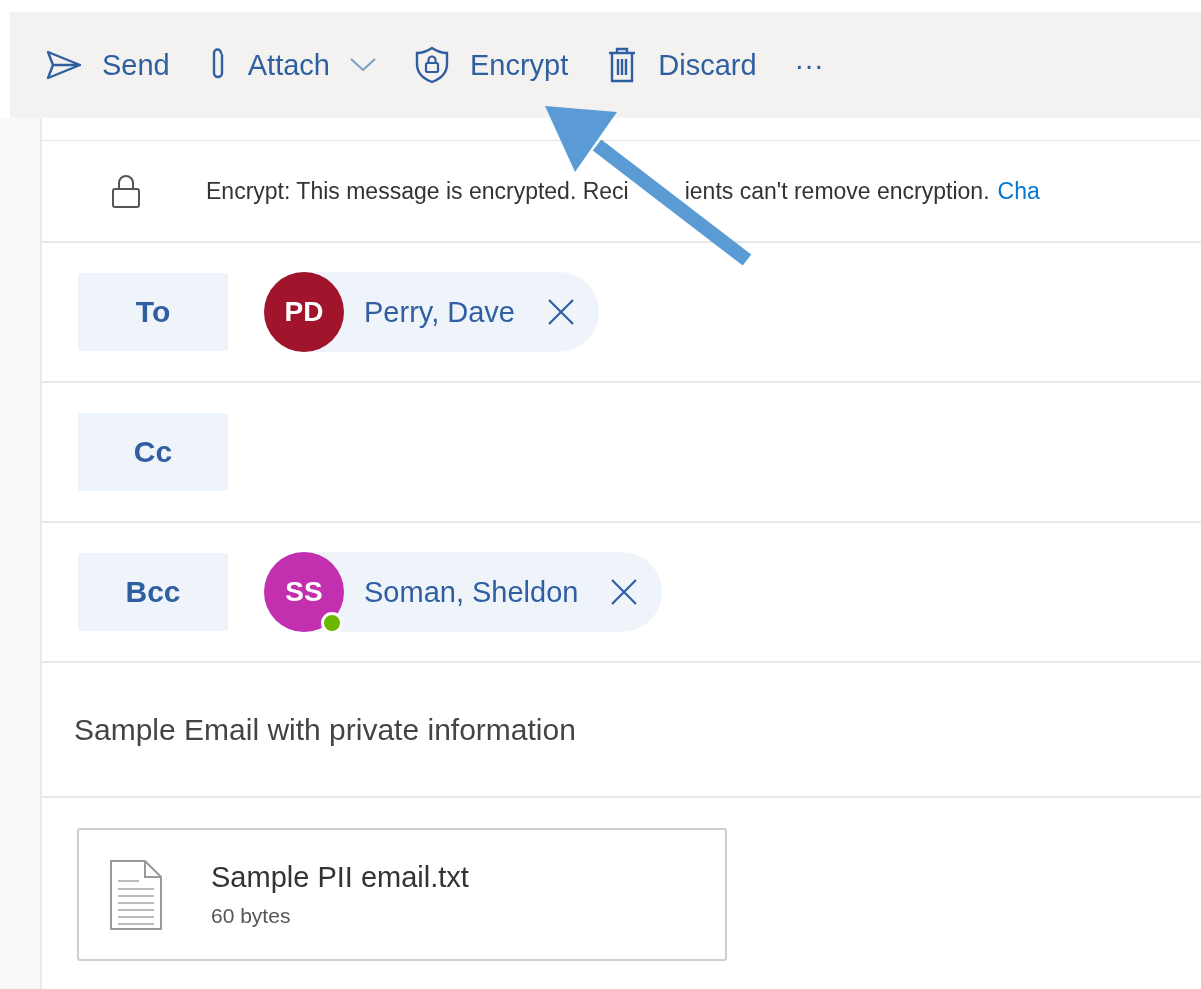  I want to click on attachment-card: Sample PII email.txt 60 bytes, so click(402, 894).